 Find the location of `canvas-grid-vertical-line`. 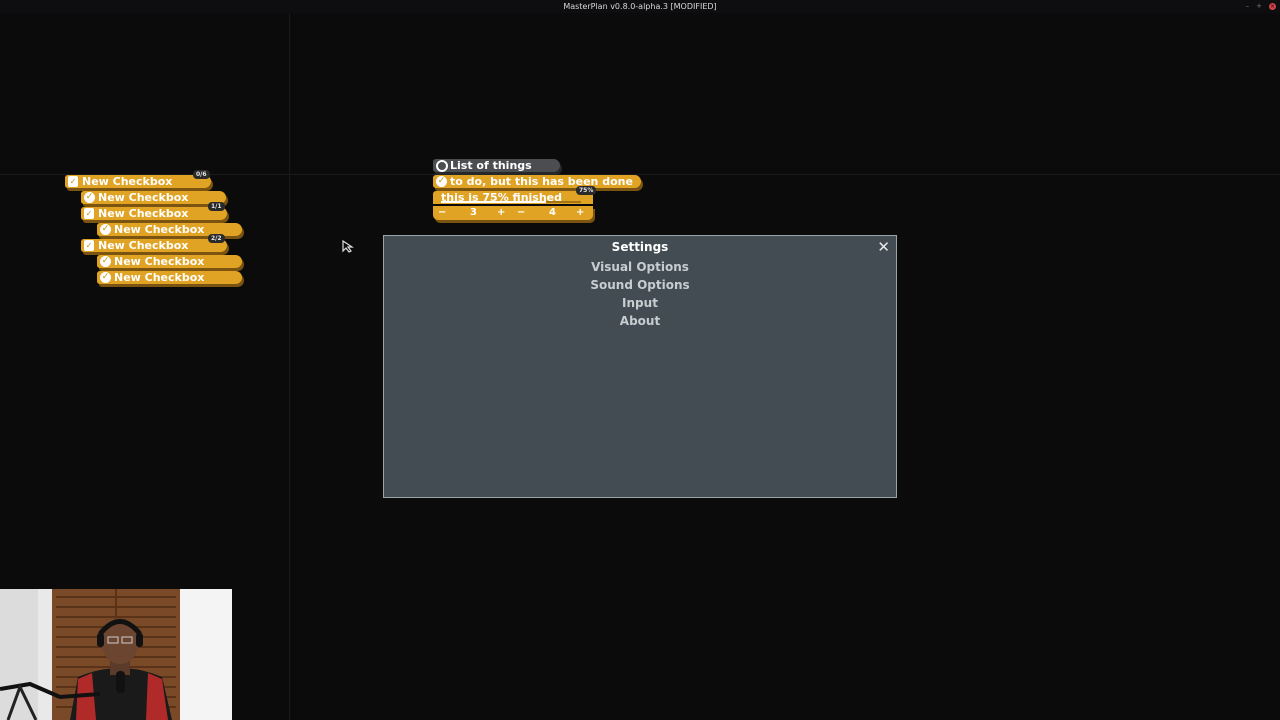

canvas-grid-vertical-line is located at coordinates (289, 366).